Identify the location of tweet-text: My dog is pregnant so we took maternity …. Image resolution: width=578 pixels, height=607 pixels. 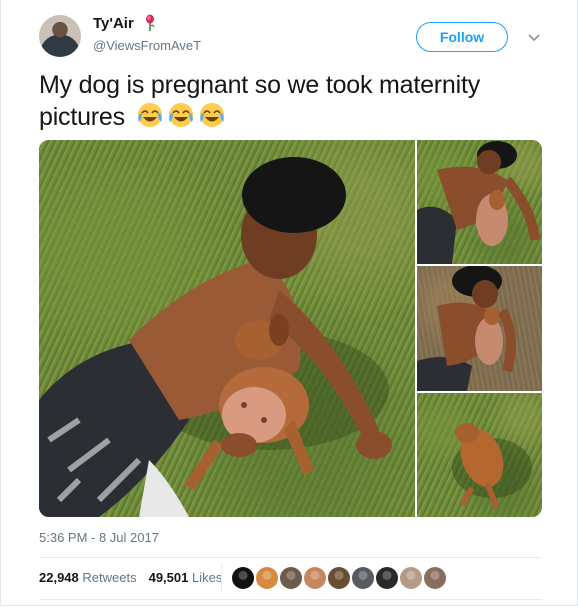
(289, 101).